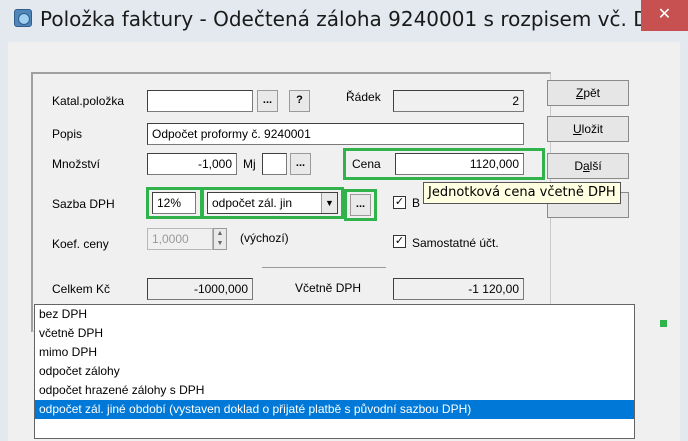 This screenshot has width=688, height=441. I want to click on dalsi-label-pre: D, so click(578, 166).